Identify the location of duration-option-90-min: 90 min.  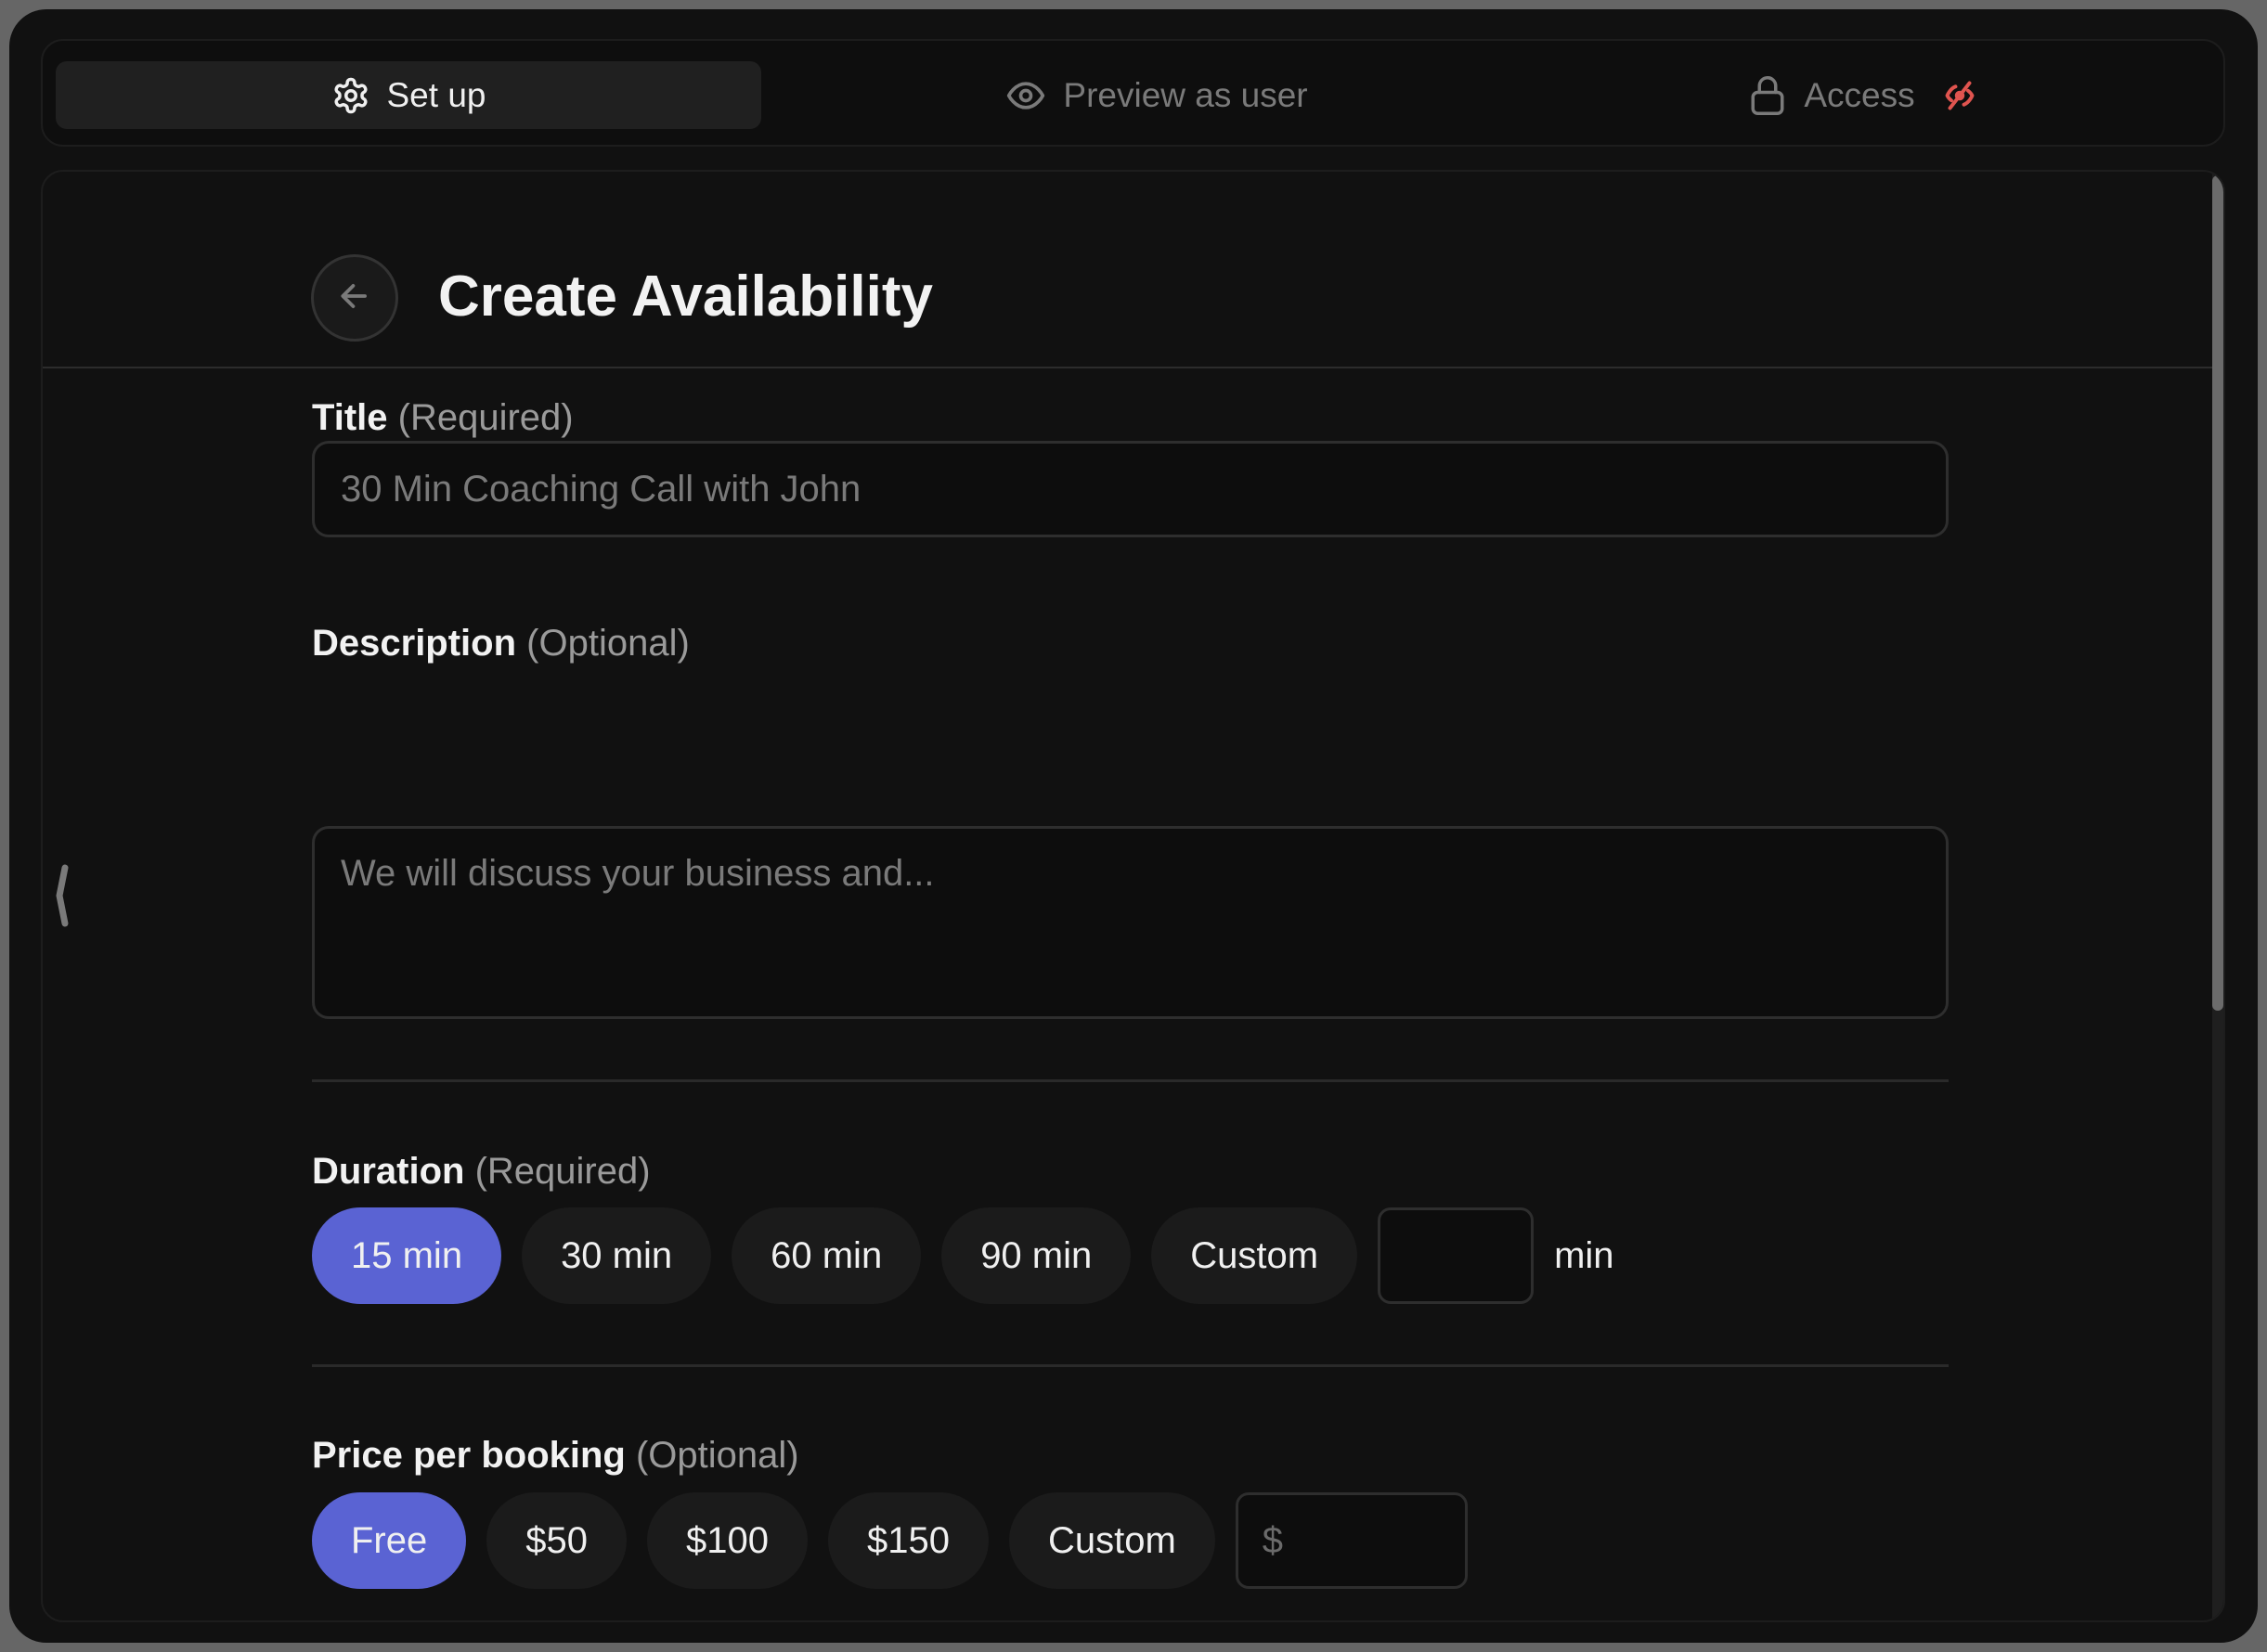
(1037, 1255).